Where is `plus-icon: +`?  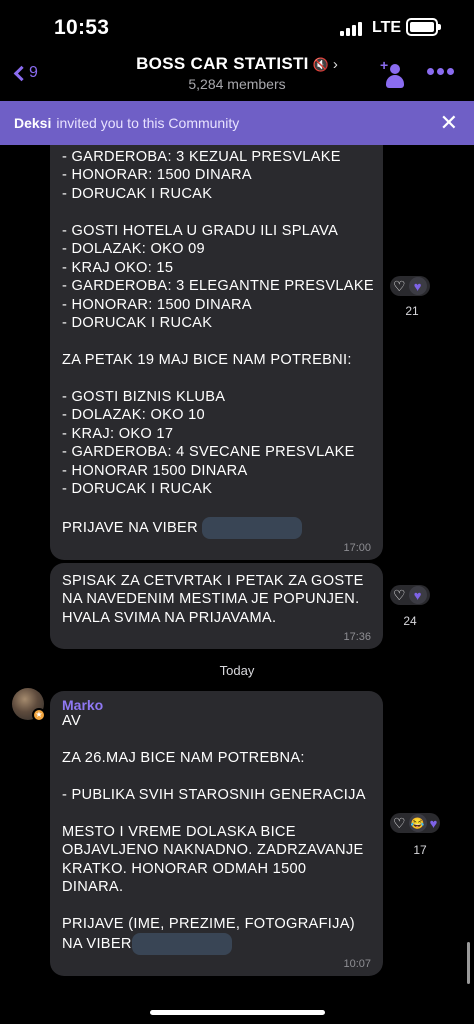 plus-icon: + is located at coordinates (384, 65).